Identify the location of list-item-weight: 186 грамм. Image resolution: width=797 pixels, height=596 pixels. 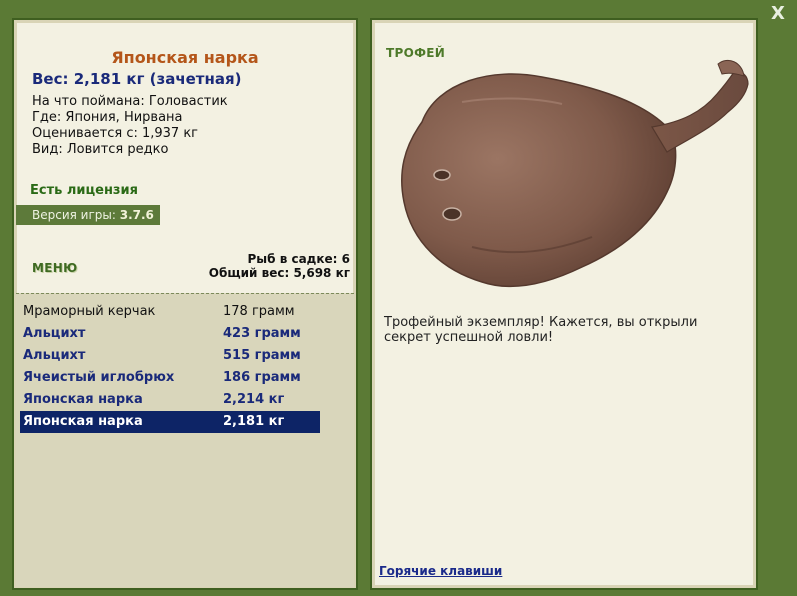
(262, 377).